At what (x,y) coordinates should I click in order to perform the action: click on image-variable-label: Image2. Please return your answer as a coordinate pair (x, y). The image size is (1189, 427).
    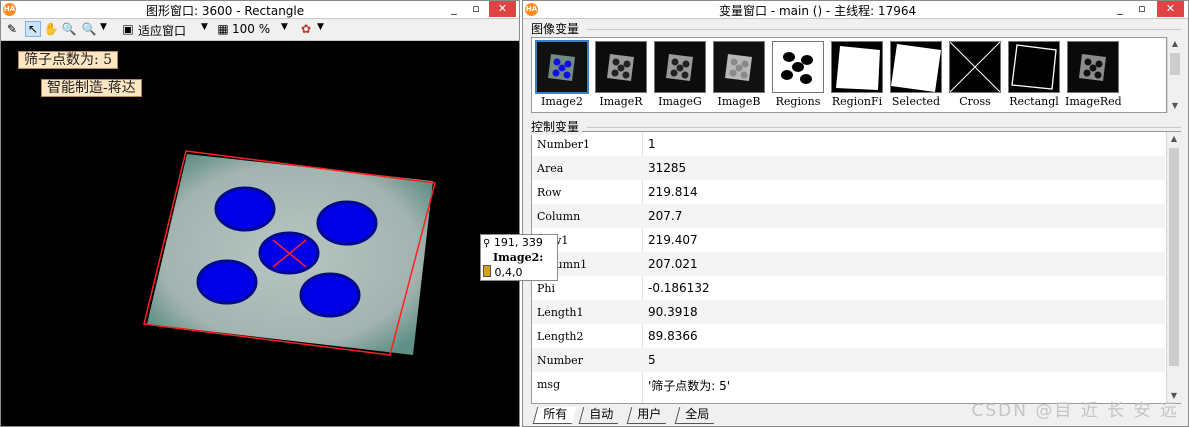
    Looking at the image, I should click on (562, 101).